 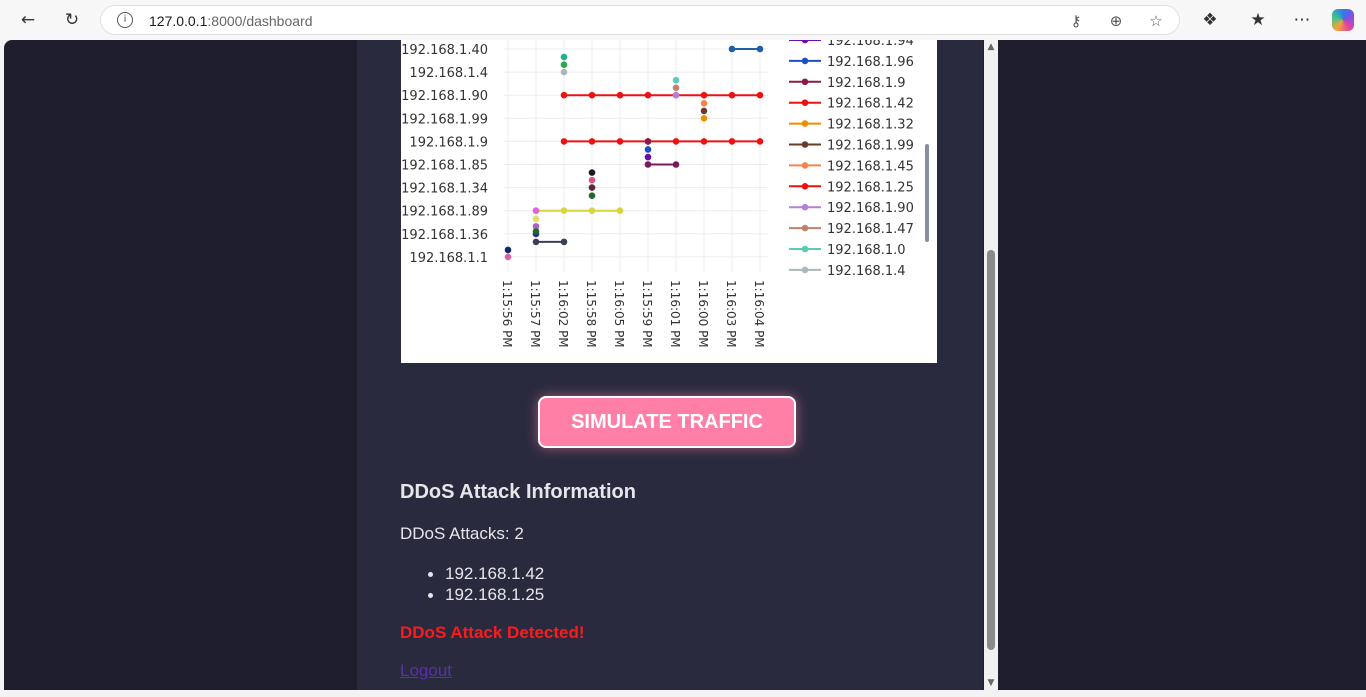 I want to click on simulate-traffic-button: SIMULATE TRAFFIC, so click(x=667, y=422).